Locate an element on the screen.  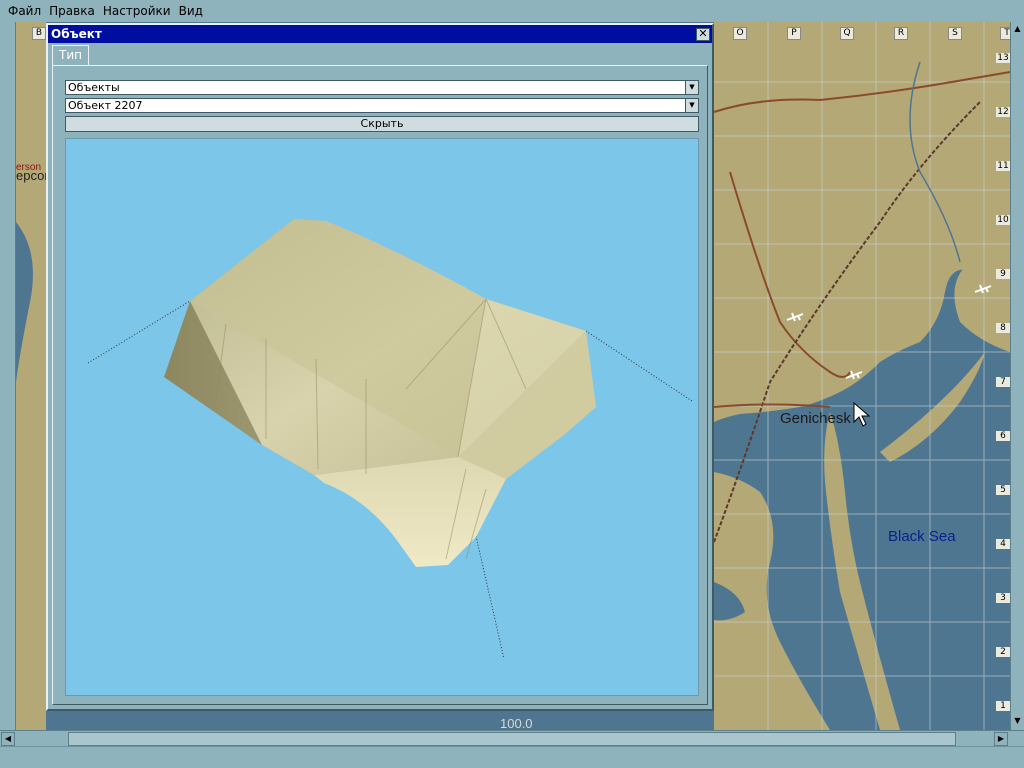
dialog-title: Объект is located at coordinates (76, 34).